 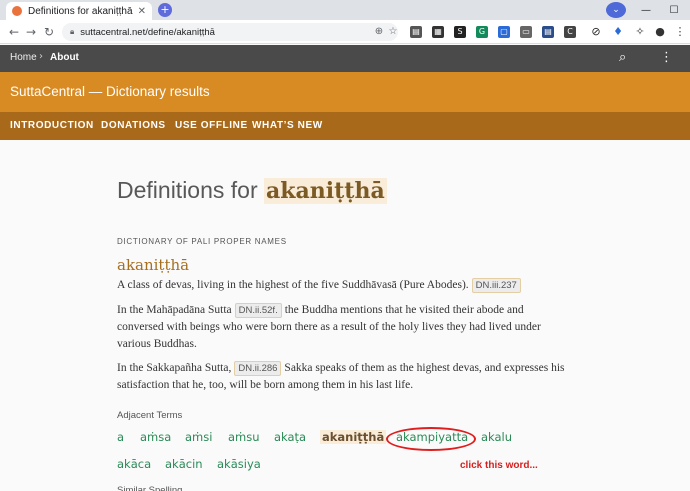 What do you see at coordinates (72, 31) in the screenshot?
I see `lock-icon: 🔒︎` at bounding box center [72, 31].